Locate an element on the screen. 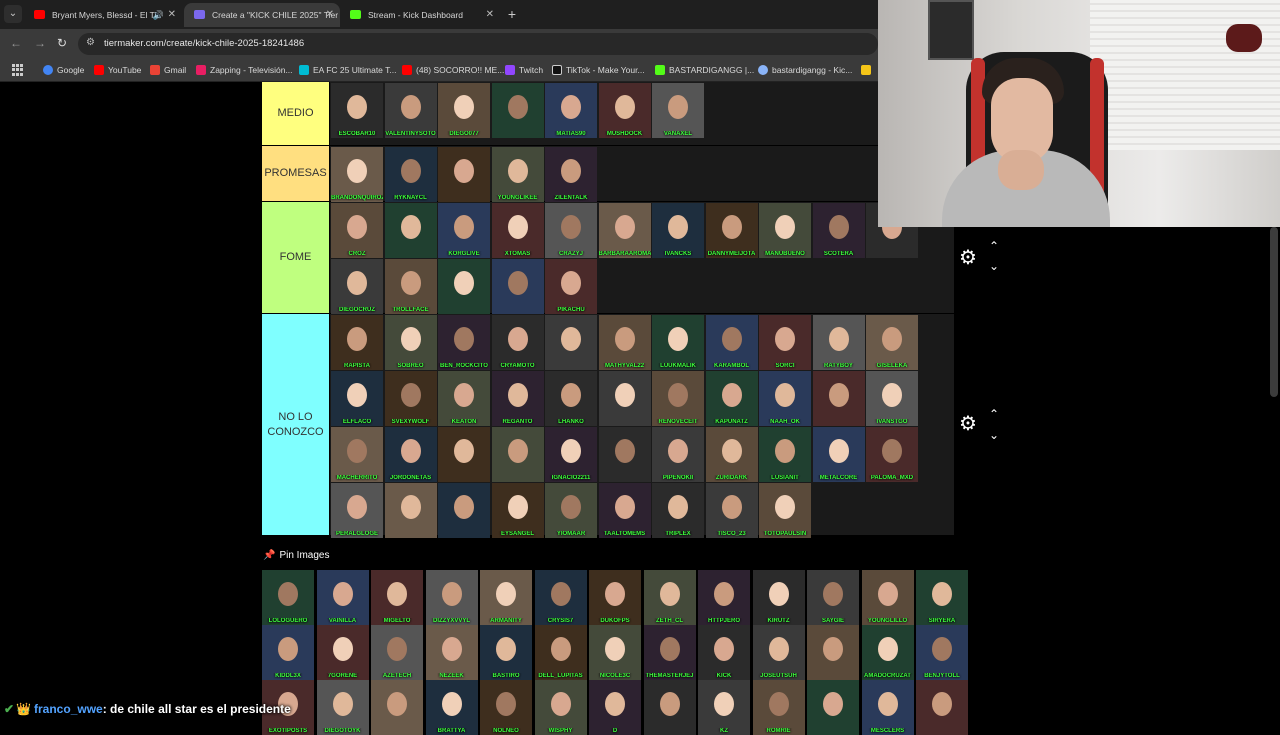 The width and height of the screenshot is (1280, 735). tier-item-thumbnail: REGANTO is located at coordinates (517, 398).